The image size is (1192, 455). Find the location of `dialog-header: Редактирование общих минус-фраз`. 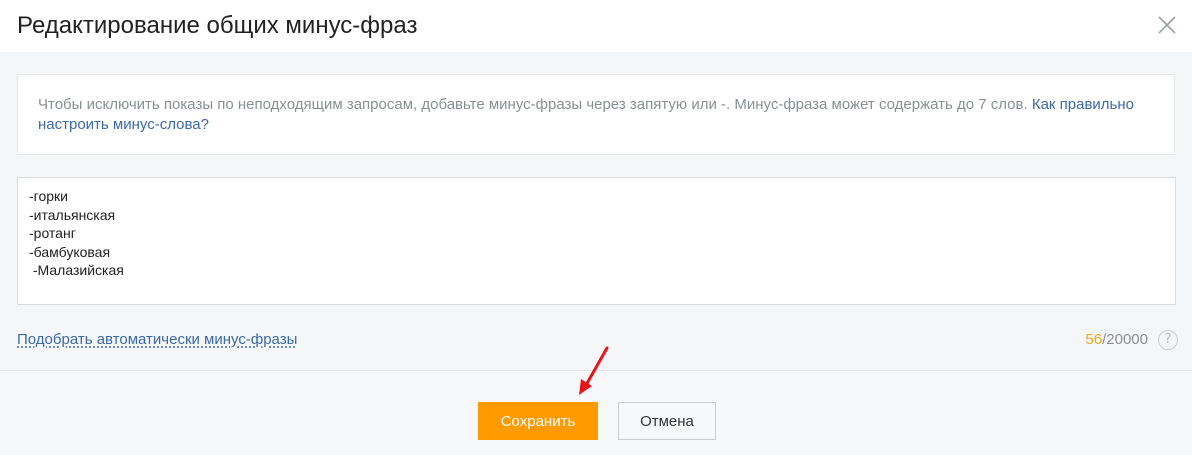

dialog-header: Редактирование общих минус-фраз is located at coordinates (596, 26).